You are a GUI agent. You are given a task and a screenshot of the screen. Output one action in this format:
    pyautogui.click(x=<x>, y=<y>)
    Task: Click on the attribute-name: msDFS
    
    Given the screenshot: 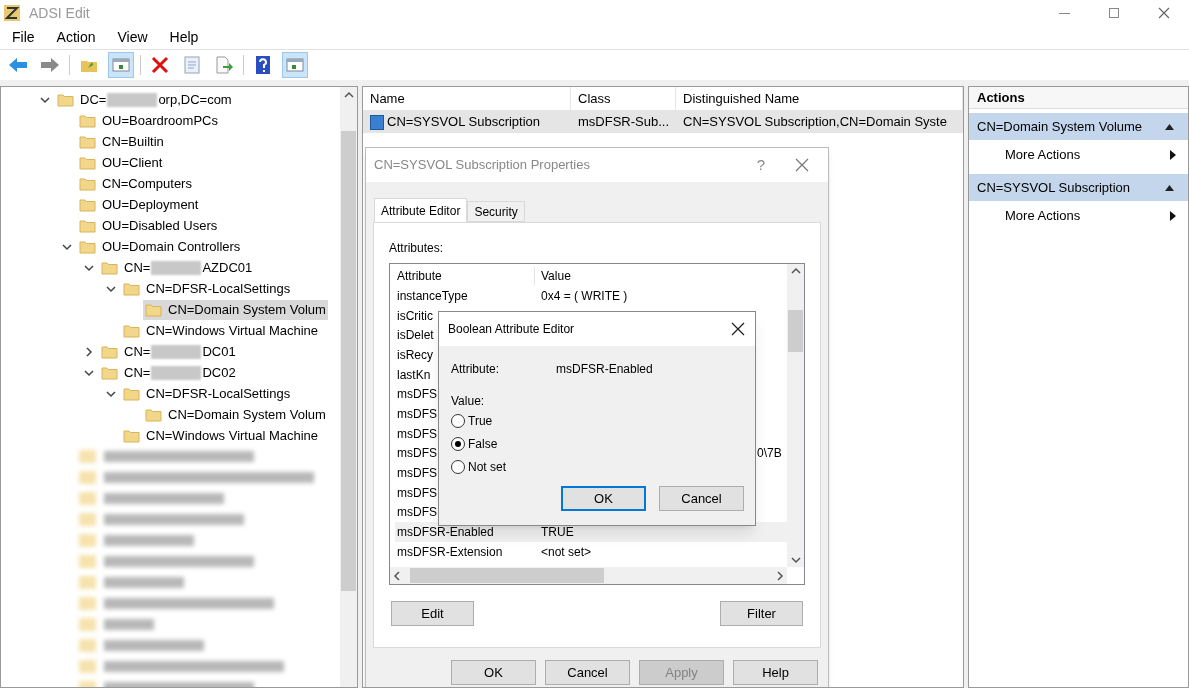 What is the action you would take?
    pyautogui.click(x=416, y=454)
    